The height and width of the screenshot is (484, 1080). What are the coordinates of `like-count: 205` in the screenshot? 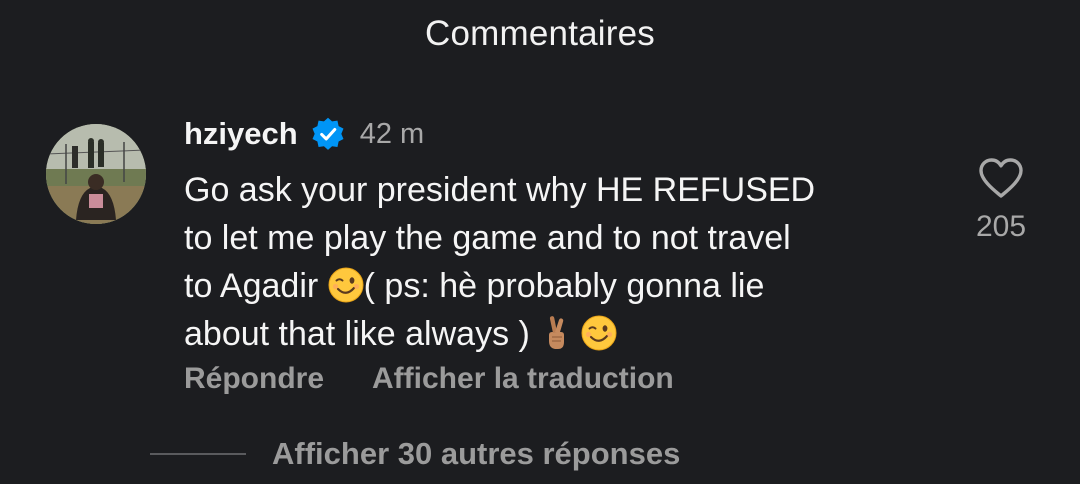 It's located at (1001, 226).